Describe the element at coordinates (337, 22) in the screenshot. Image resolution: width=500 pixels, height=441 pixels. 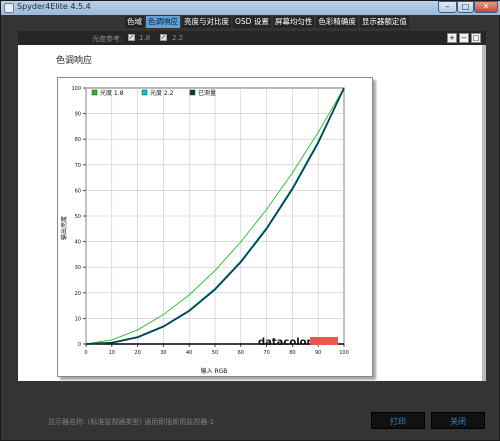
I see `tab-color-accuracy: 色彩精确度` at that location.